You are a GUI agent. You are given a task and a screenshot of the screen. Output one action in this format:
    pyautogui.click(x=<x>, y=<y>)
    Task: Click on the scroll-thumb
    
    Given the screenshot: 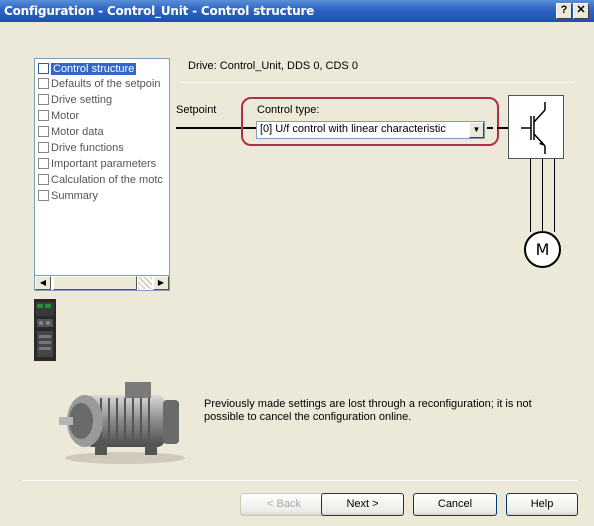 What is the action you would take?
    pyautogui.click(x=95, y=283)
    